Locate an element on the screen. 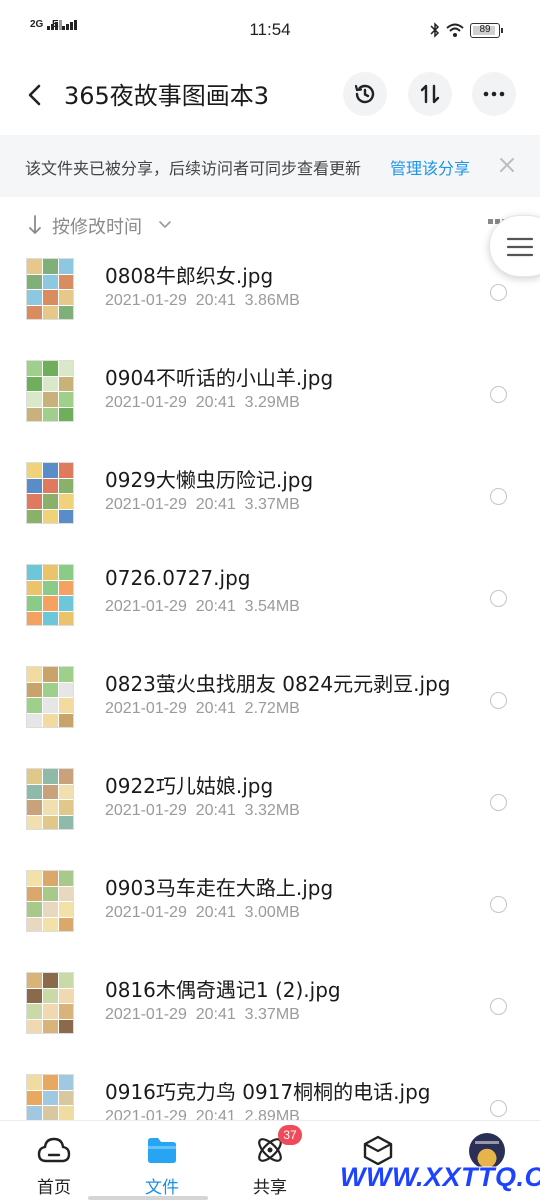 This screenshot has width=540, height=1200. sort-label: 按修改时间 is located at coordinates (97, 226).